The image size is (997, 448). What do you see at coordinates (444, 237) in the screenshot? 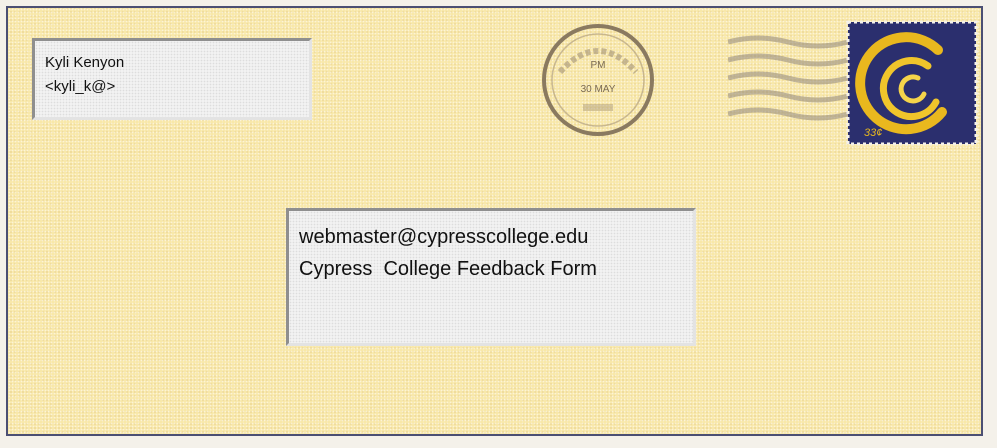
I see `recipient-email: webmaster@cypresscollege.edu` at bounding box center [444, 237].